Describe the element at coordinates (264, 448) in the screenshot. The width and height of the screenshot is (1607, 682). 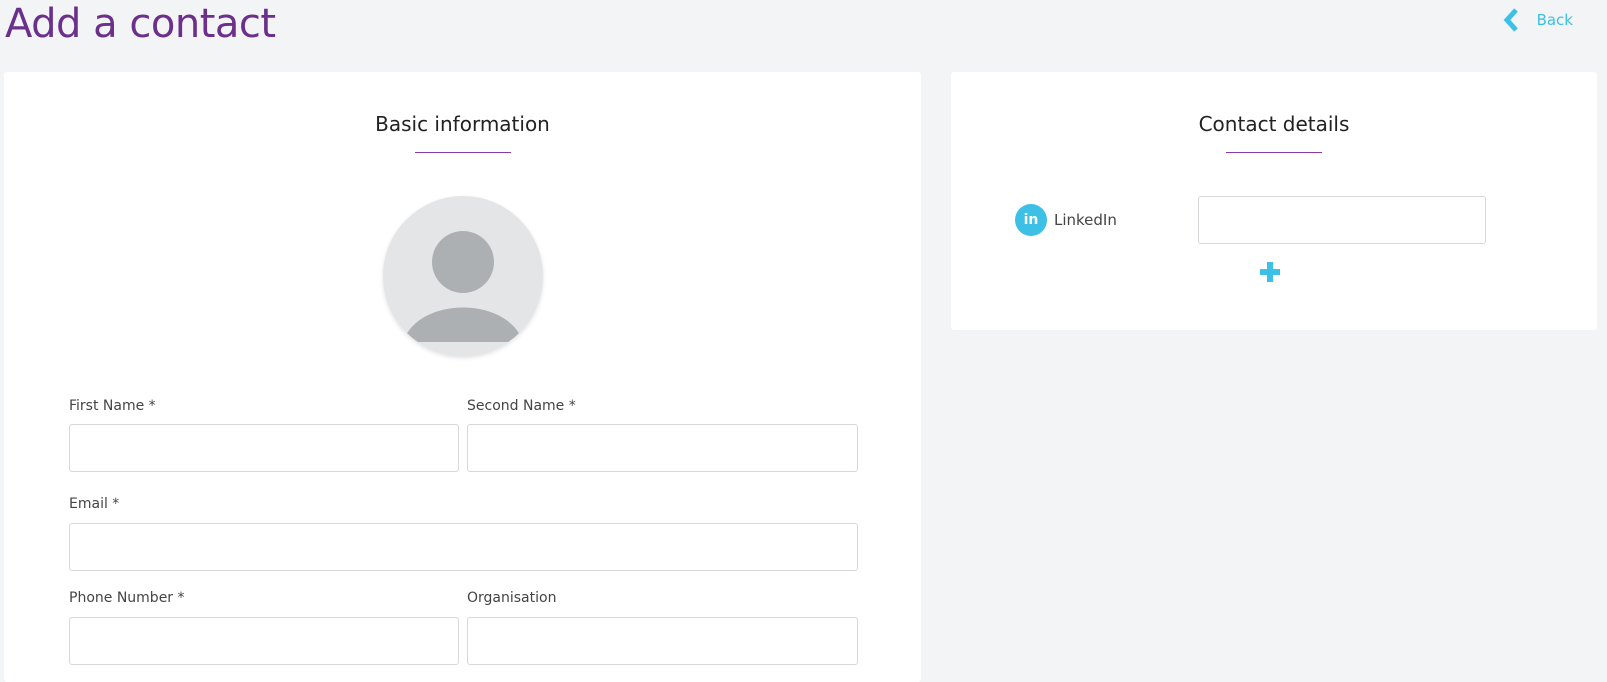
I see `first-name-input` at that location.